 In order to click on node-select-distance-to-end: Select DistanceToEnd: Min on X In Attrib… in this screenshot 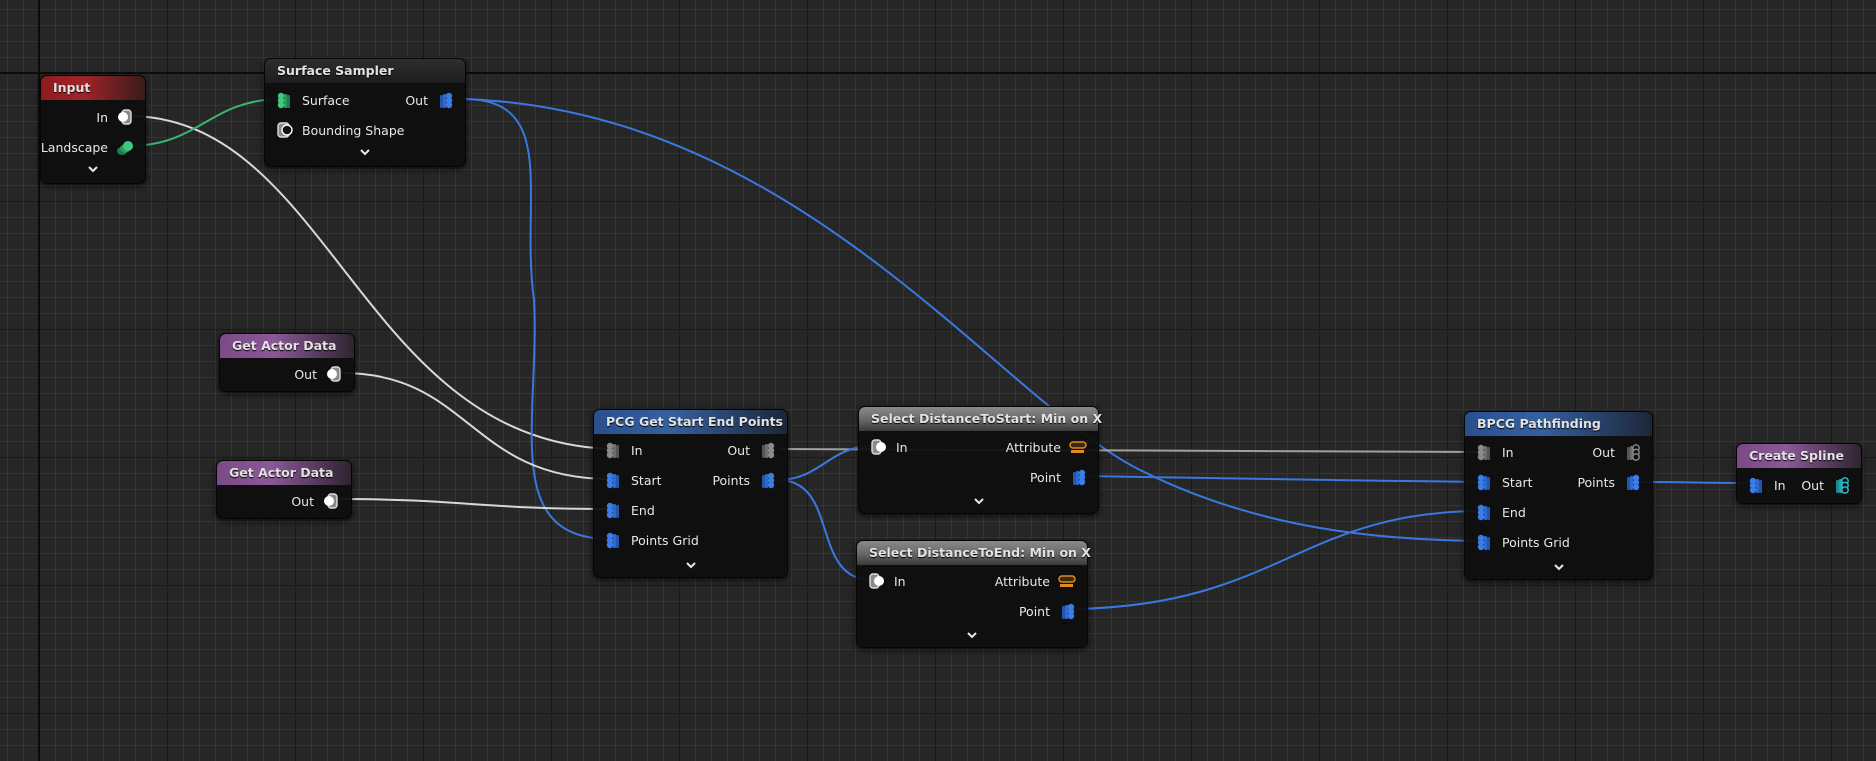, I will do `click(973, 594)`.